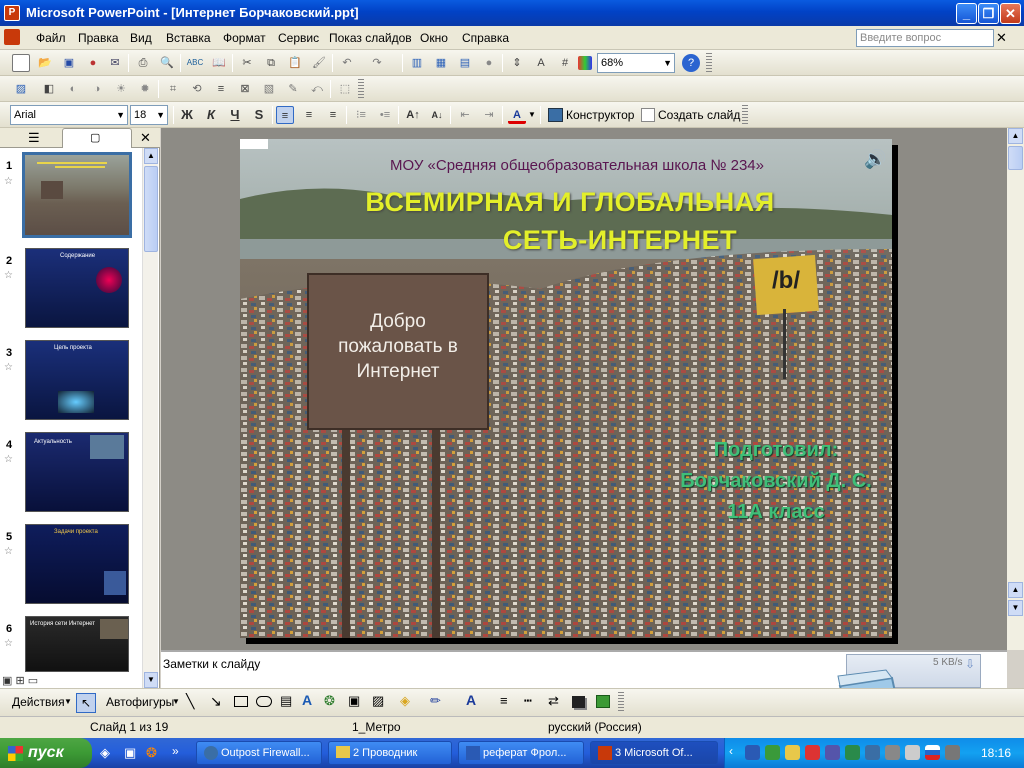 This screenshot has width=1024, height=768. I want to click on dash-style-icon: ┅, so click(528, 701).